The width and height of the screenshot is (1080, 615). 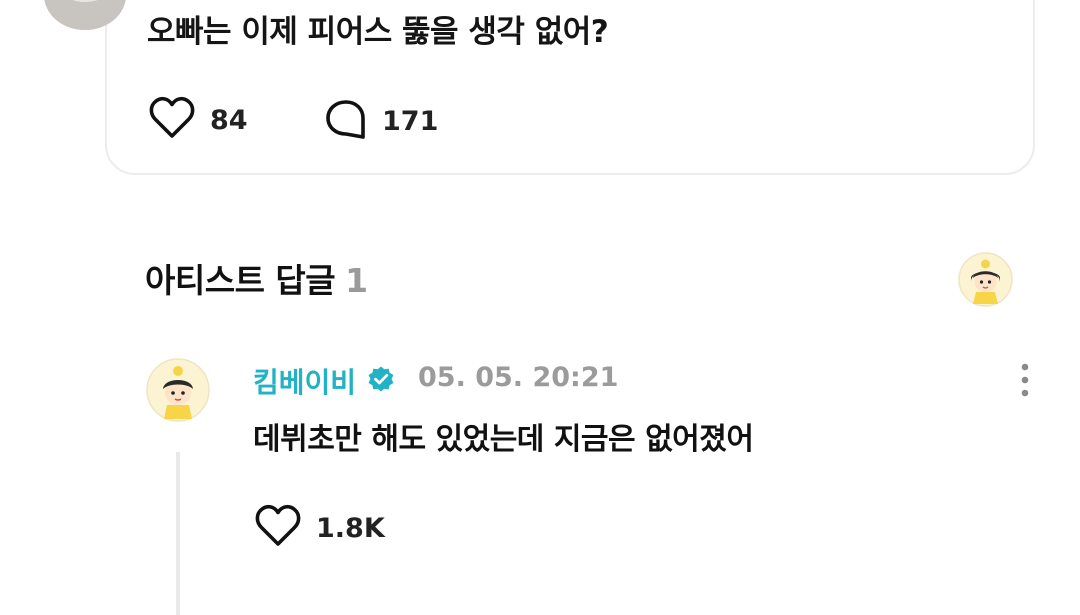 What do you see at coordinates (381, 121) in the screenshot?
I see `post-comment-stat: 171` at bounding box center [381, 121].